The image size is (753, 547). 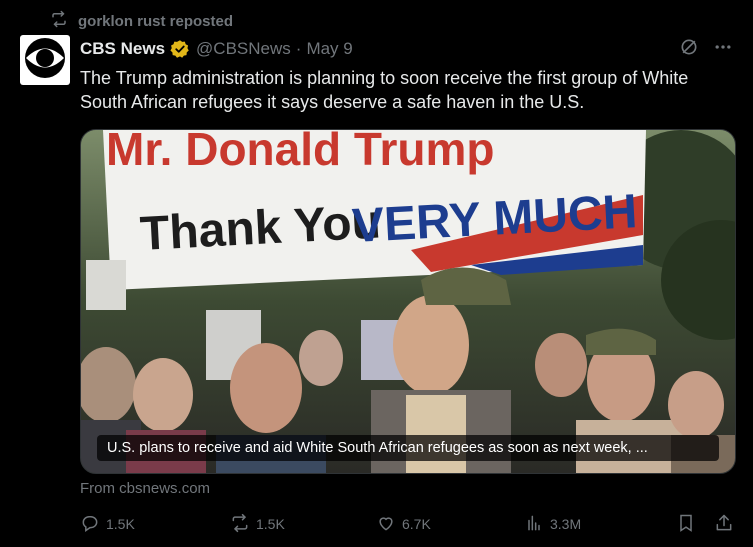 I want to click on secondary-actions, so click(x=705, y=524).